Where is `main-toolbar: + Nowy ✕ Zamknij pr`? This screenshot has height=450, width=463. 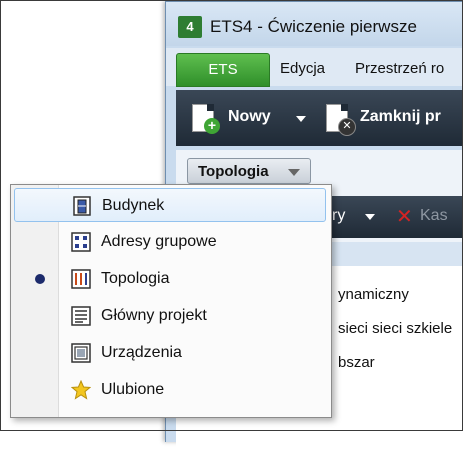
main-toolbar: + Nowy ✕ Zamknij pr is located at coordinates (319, 118).